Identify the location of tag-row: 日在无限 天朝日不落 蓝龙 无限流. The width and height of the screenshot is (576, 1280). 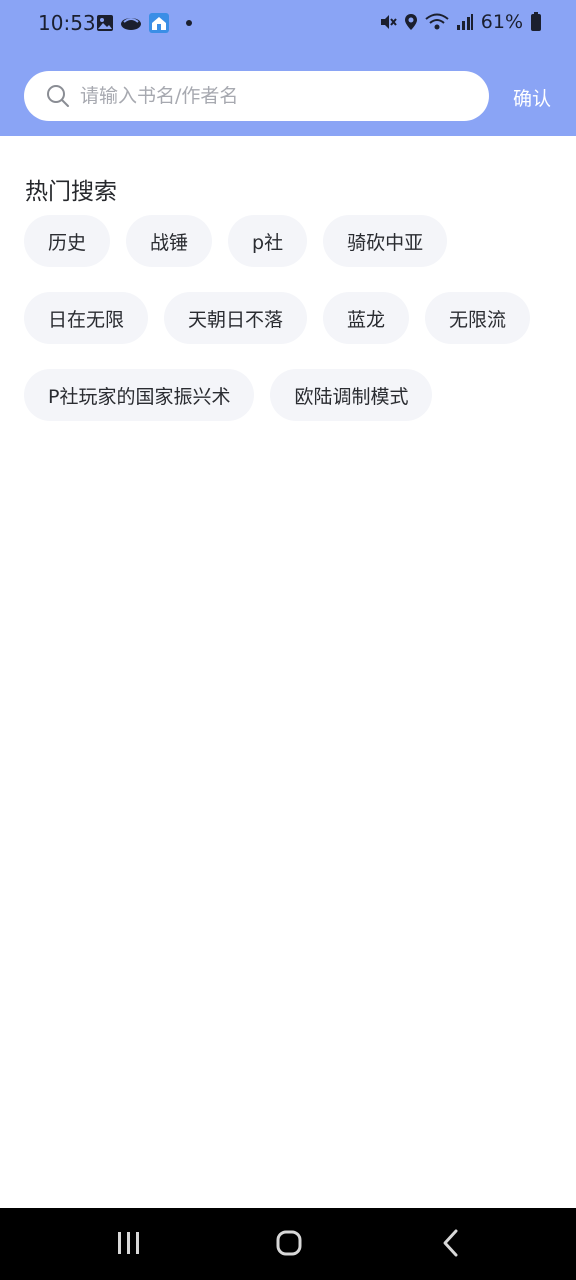
(277, 318).